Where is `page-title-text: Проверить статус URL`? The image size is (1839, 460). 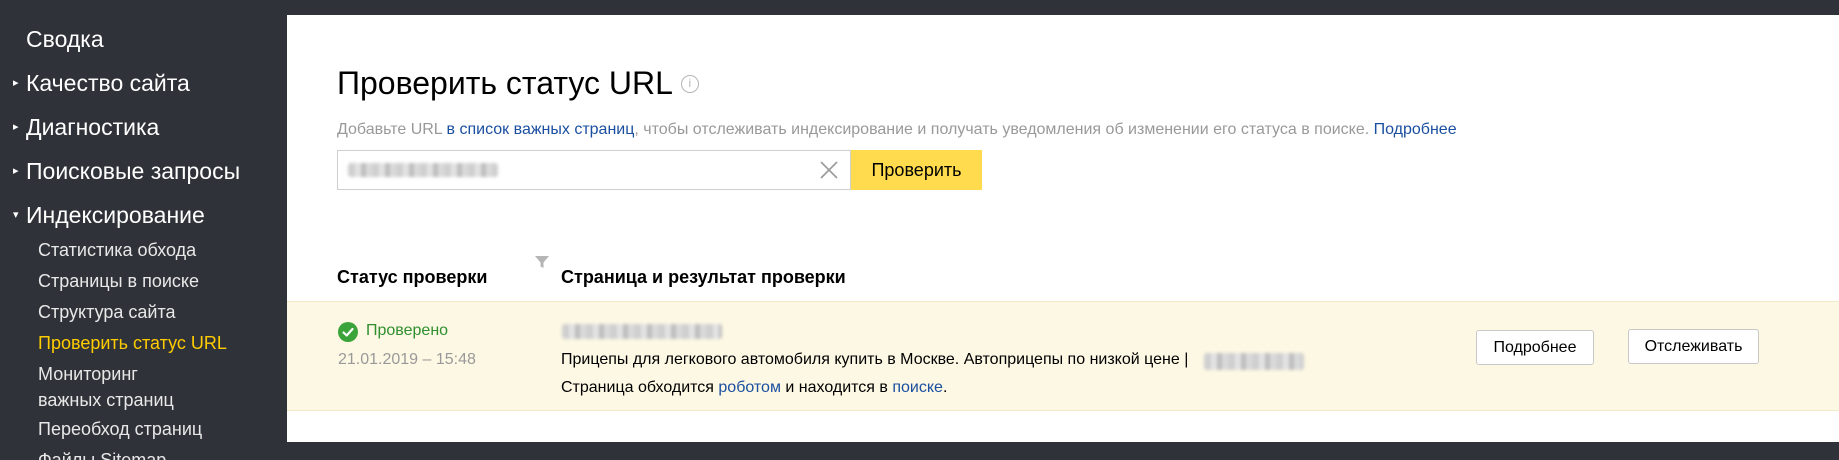 page-title-text: Проверить статус URL is located at coordinates (505, 83).